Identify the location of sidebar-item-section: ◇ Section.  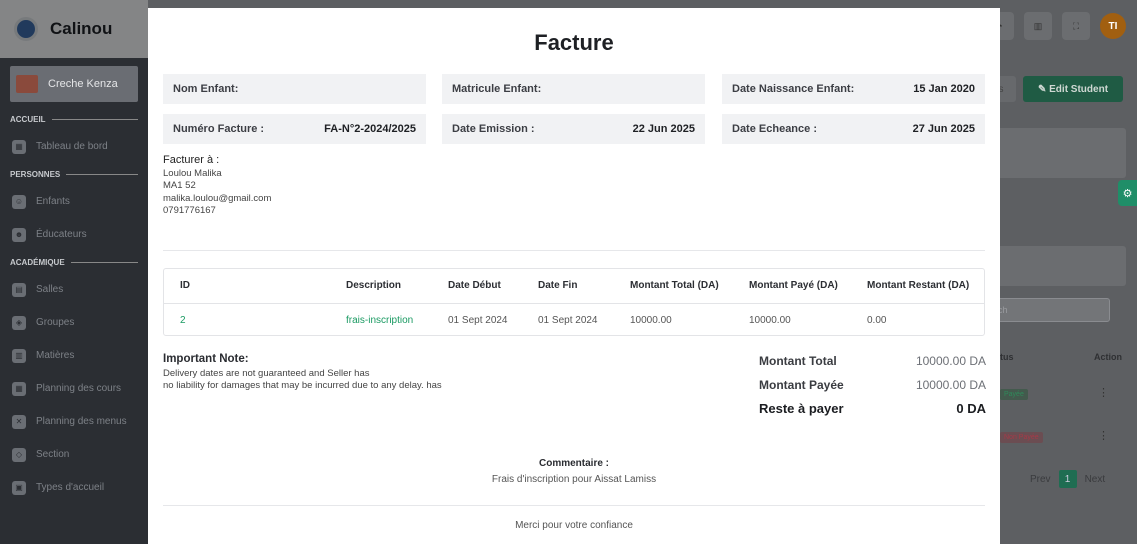
(74, 454).